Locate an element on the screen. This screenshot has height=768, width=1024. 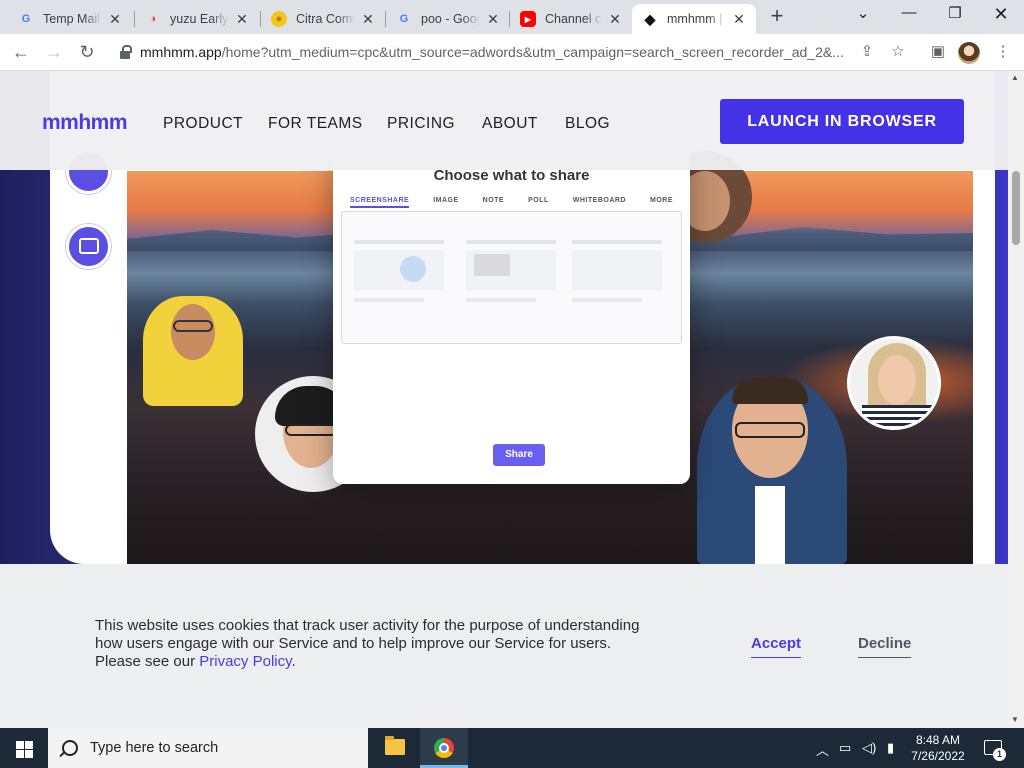
youtube-icon: ▶ is located at coordinates (528, 19).